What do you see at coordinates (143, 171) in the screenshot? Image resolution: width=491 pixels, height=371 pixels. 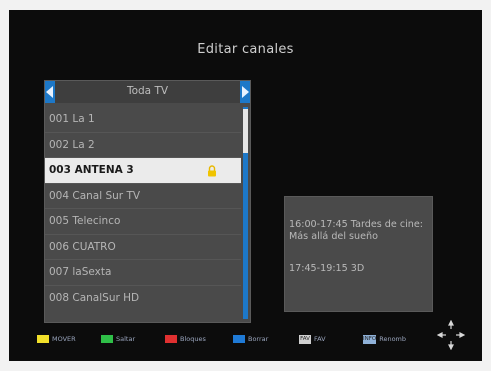 I see `channel-row-selected: 003 ANTENA 3` at bounding box center [143, 171].